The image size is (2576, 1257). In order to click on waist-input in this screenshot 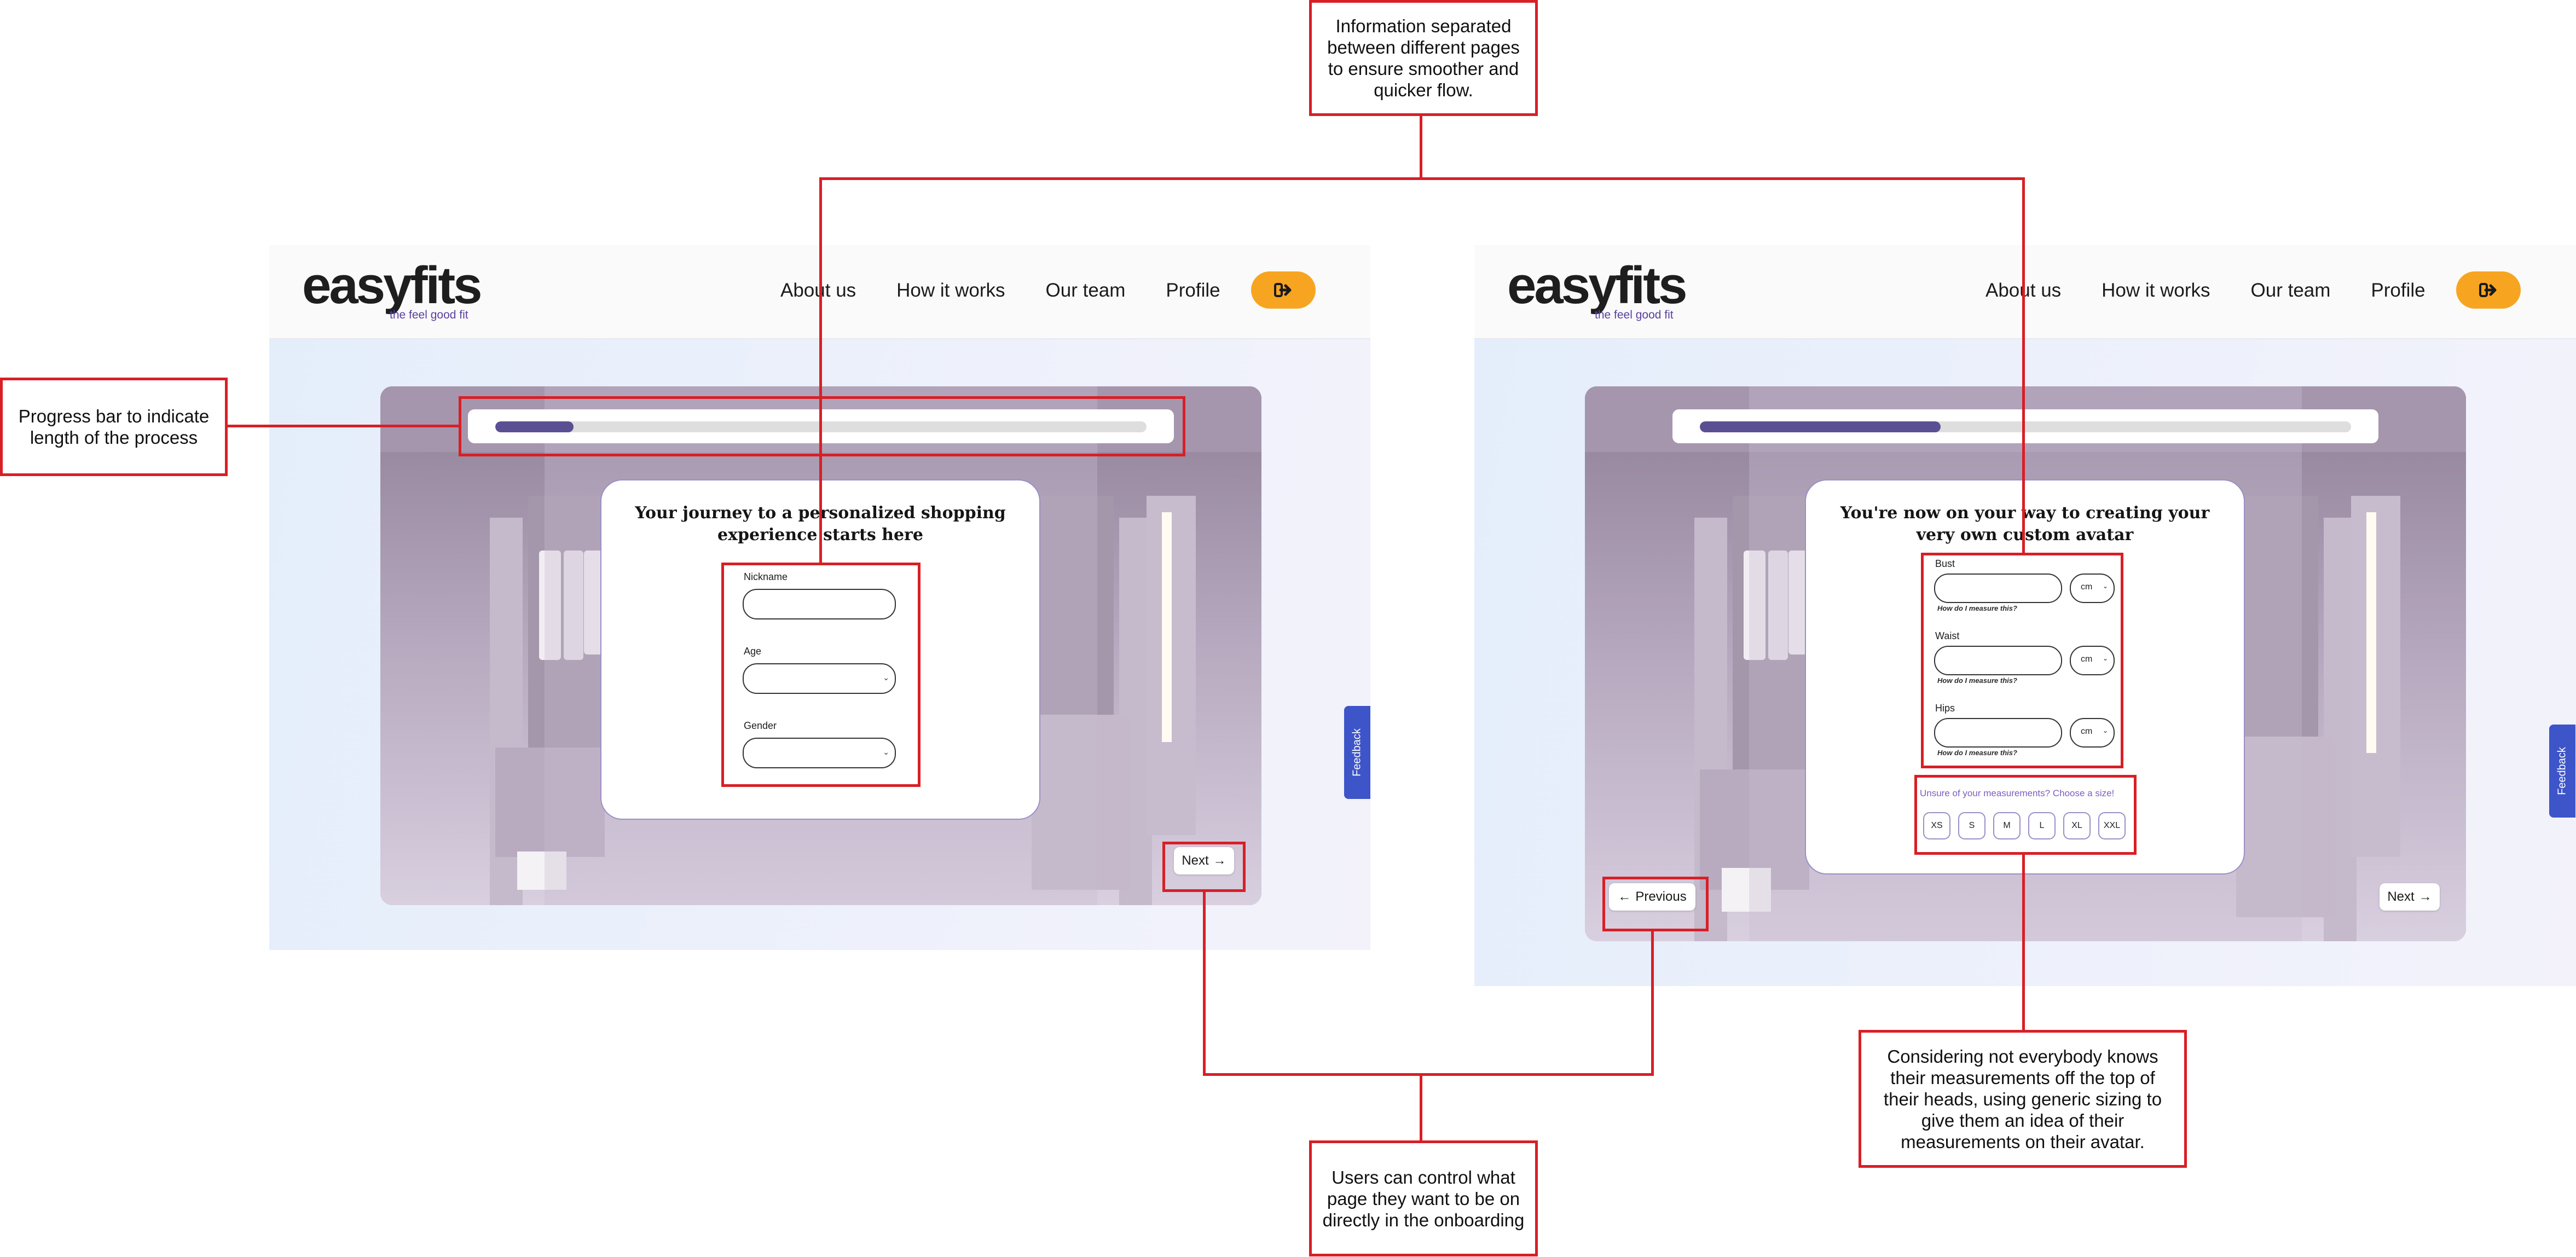, I will do `click(1998, 661)`.